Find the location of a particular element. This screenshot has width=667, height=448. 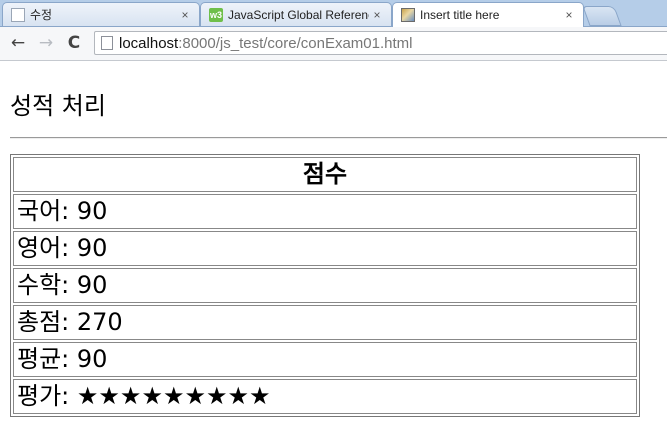

w3-site-icon: w3 is located at coordinates (216, 14).